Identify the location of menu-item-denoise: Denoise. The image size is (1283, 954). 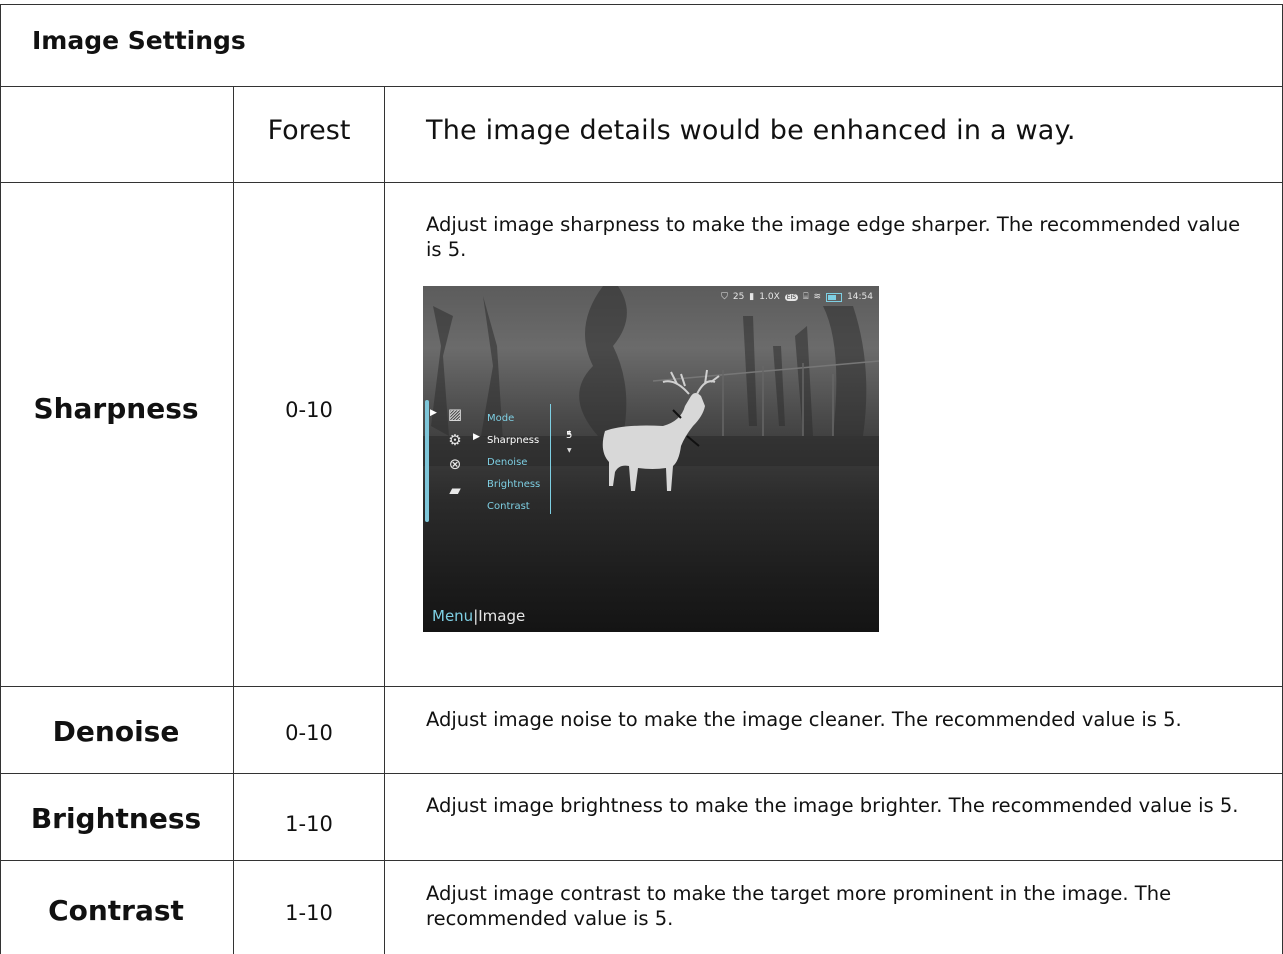
(513, 463).